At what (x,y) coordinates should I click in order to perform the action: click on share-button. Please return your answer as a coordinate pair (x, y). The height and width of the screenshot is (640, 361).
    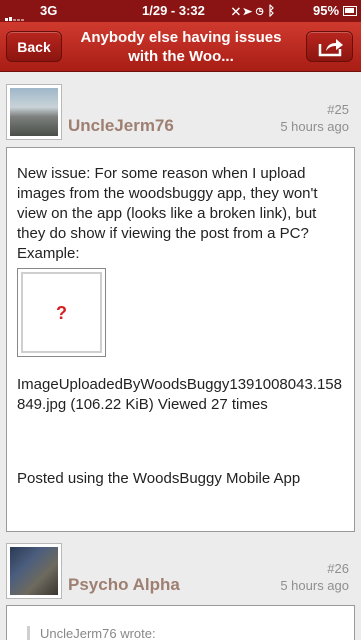
    Looking at the image, I should click on (329, 46).